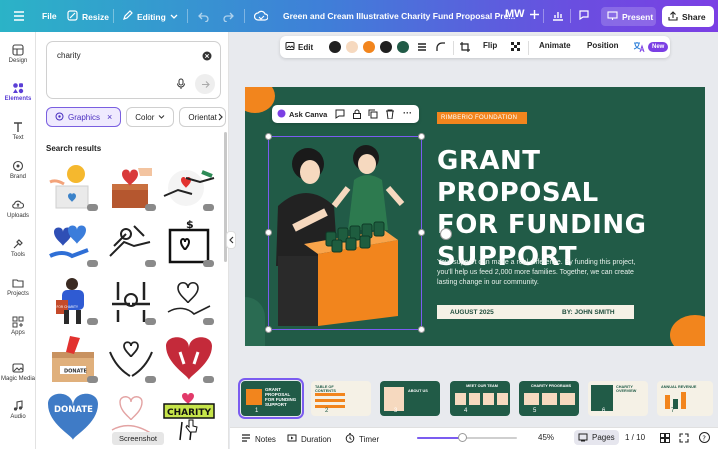 The image size is (718, 449). Describe the element at coordinates (109, 117) in the screenshot. I see `close-icon: ×` at that location.